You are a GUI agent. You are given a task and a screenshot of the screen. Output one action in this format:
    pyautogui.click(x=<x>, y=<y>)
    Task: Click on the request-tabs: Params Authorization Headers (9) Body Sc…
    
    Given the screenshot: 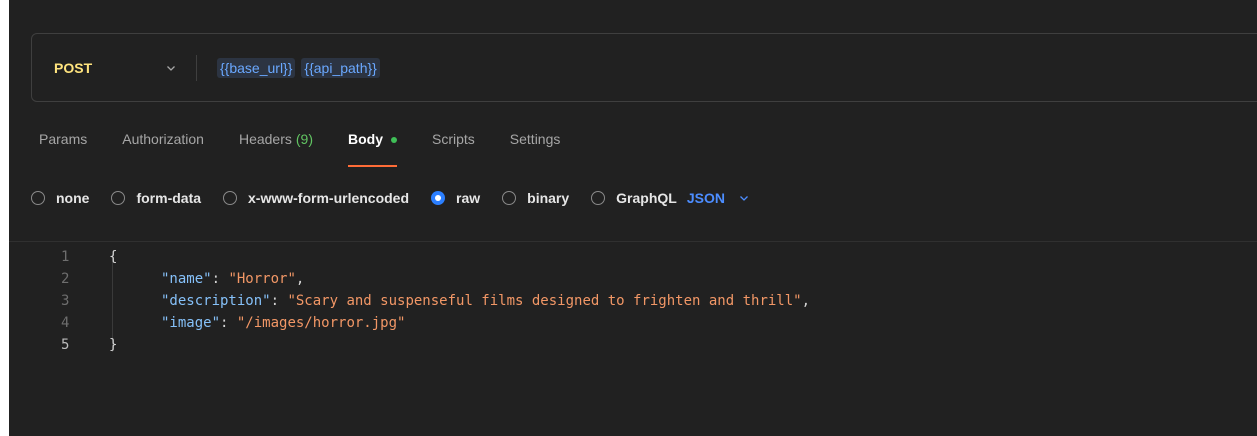 What is the action you would take?
    pyautogui.click(x=317, y=150)
    